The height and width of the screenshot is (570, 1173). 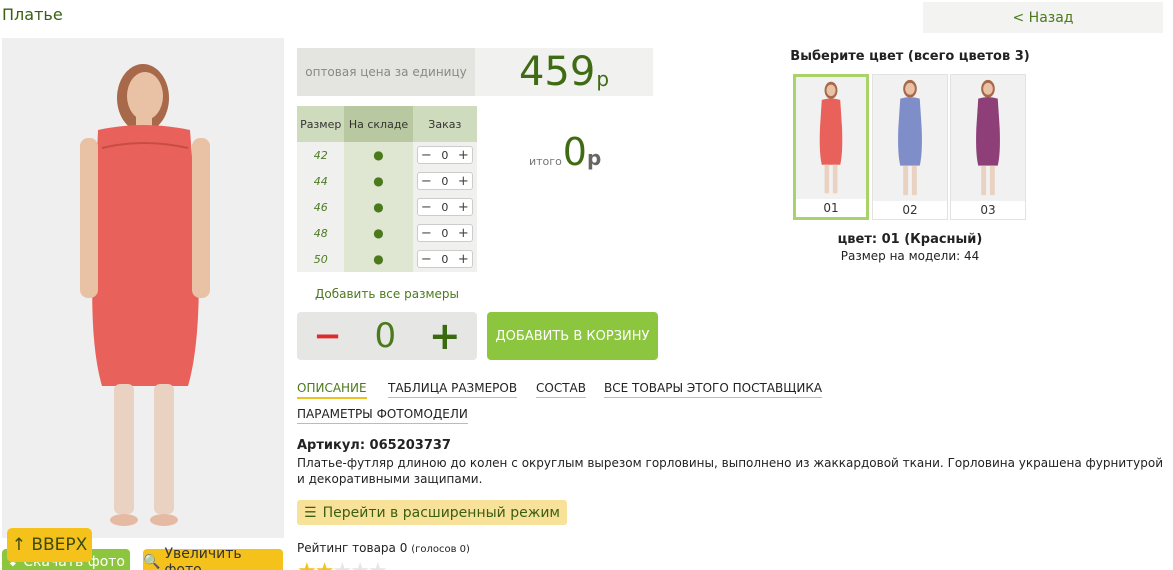 What do you see at coordinates (321, 181) in the screenshot?
I see `size-value: 44` at bounding box center [321, 181].